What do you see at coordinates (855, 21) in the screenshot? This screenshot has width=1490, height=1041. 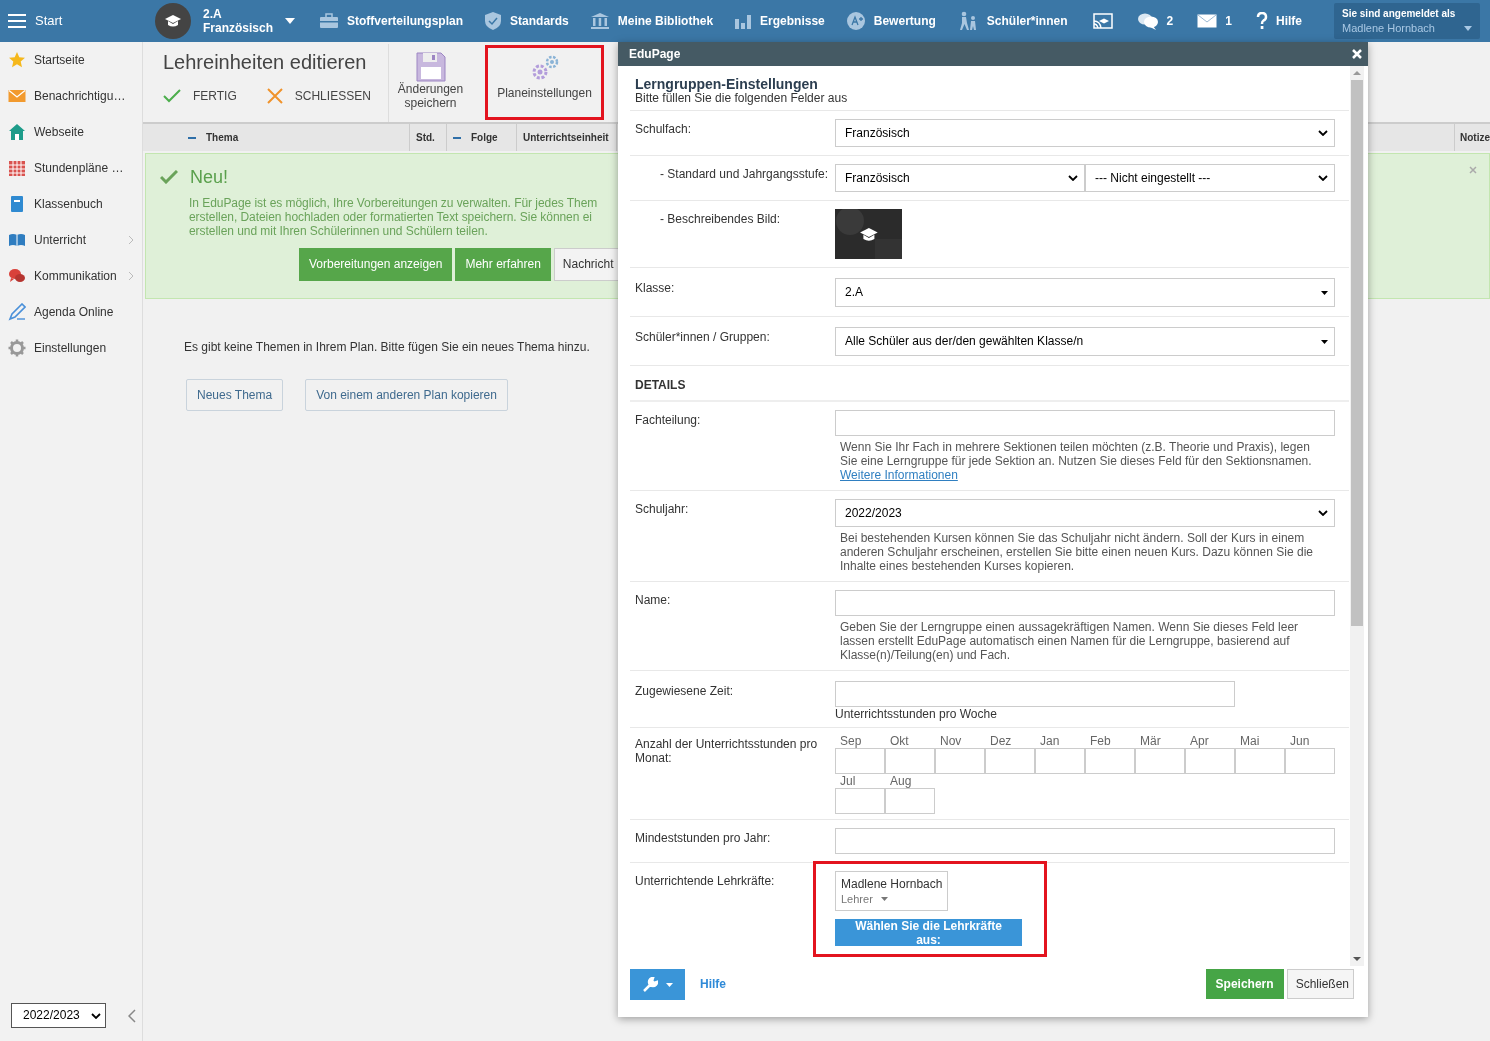 I see `grade-badge-icon` at bounding box center [855, 21].